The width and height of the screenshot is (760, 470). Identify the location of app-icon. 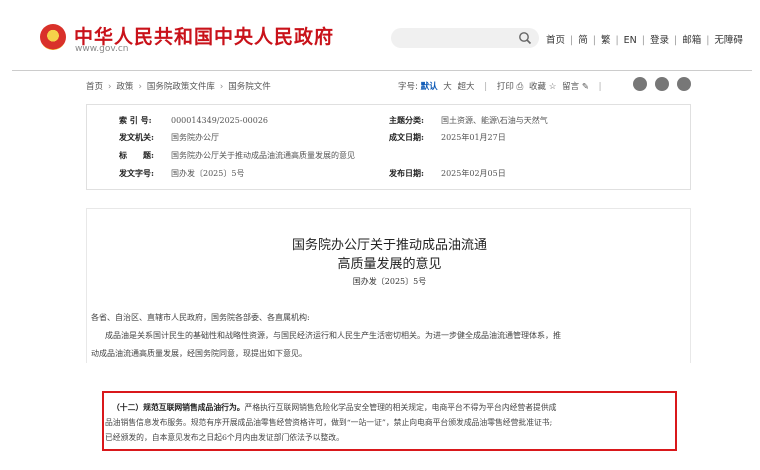
(684, 84).